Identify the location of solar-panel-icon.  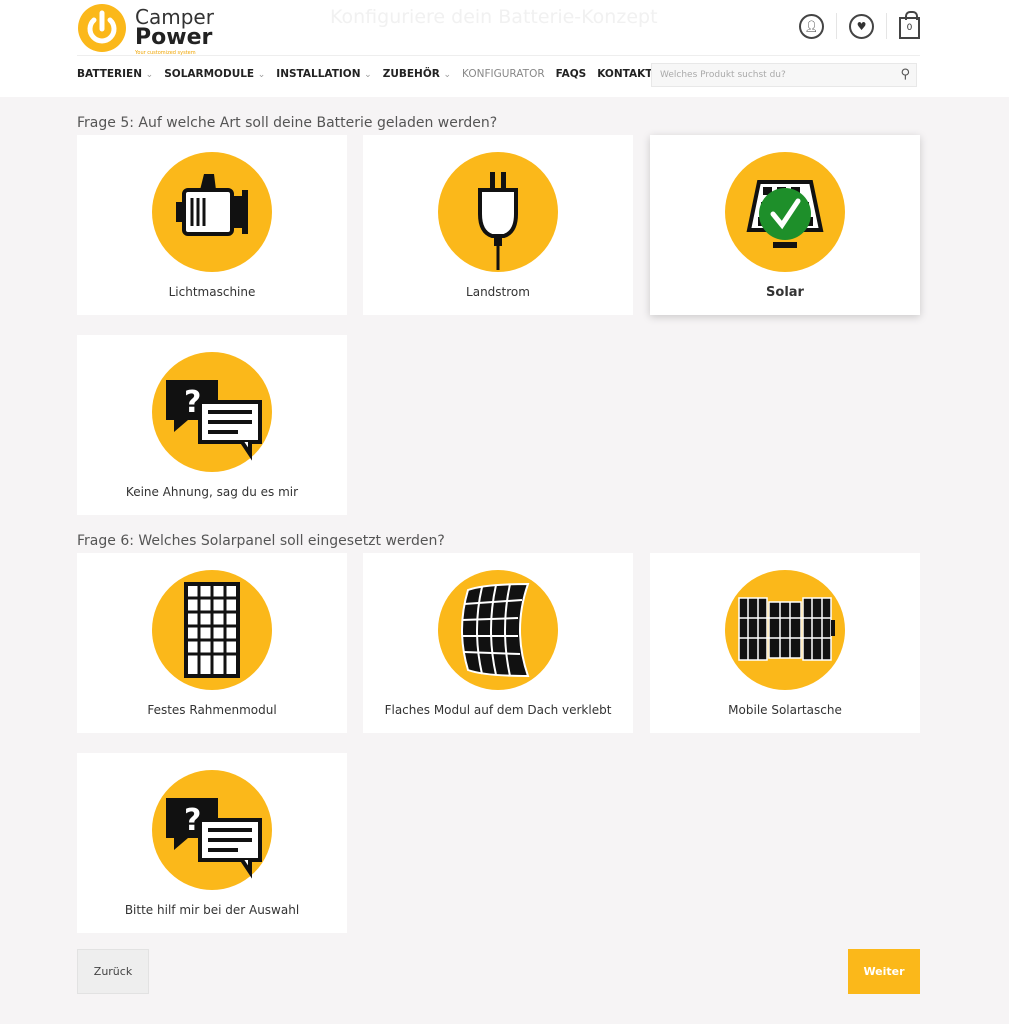
(785, 212).